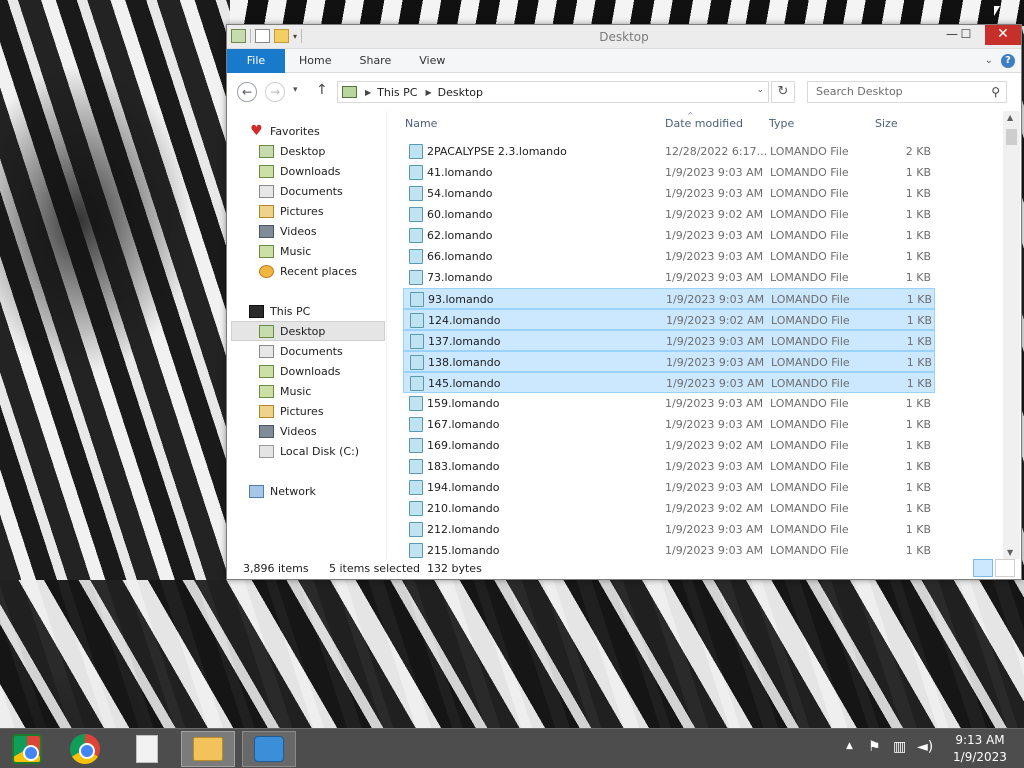 Image resolution: width=1024 pixels, height=768 pixels. I want to click on clock-date: 1/9/2023, so click(980, 757).